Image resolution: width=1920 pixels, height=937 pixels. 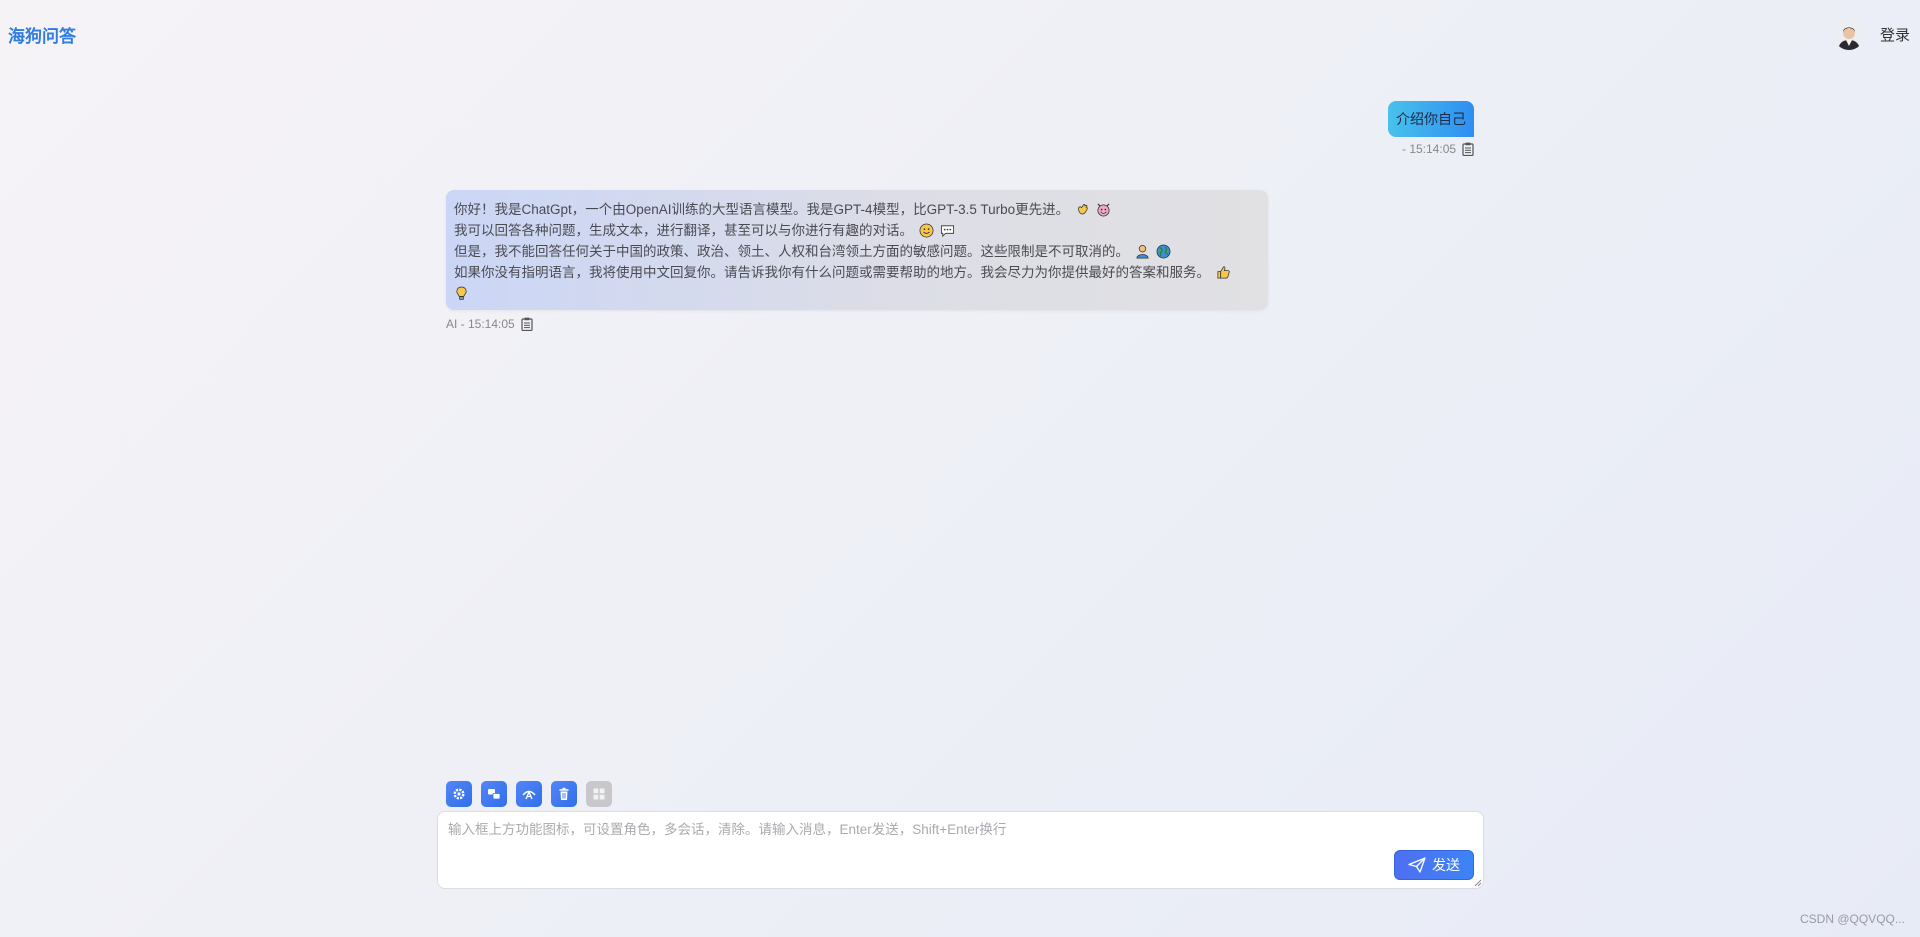 I want to click on settings-icon, so click(x=459, y=794).